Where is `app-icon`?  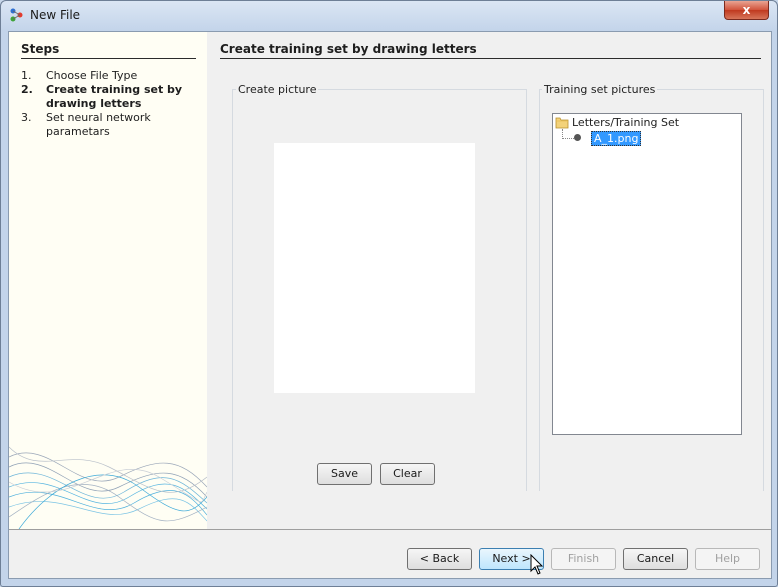 app-icon is located at coordinates (16, 15).